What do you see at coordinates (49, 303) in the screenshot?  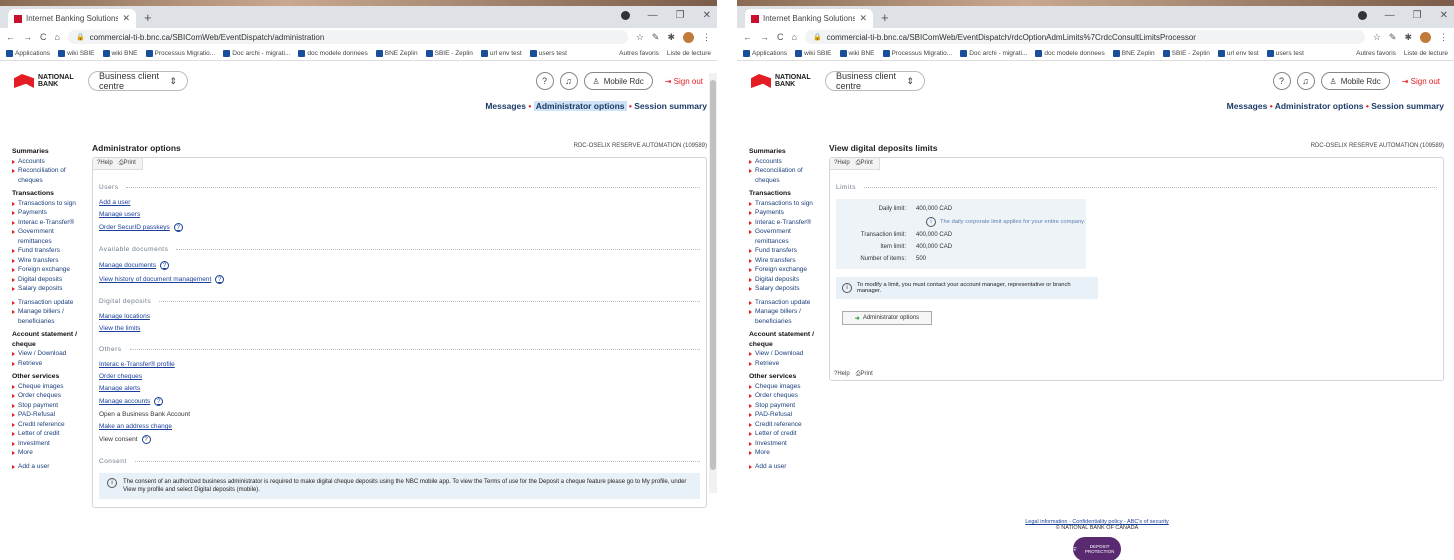 I see `sidebar-item: Transaction update` at bounding box center [49, 303].